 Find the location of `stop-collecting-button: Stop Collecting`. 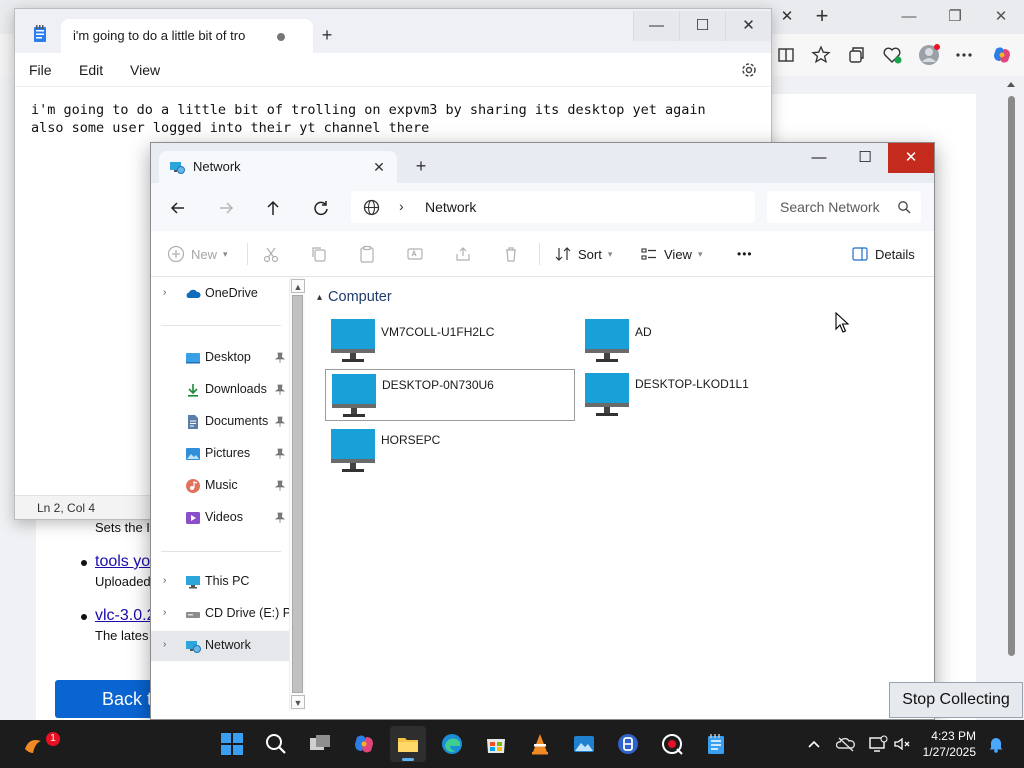

stop-collecting-button: Stop Collecting is located at coordinates (956, 700).